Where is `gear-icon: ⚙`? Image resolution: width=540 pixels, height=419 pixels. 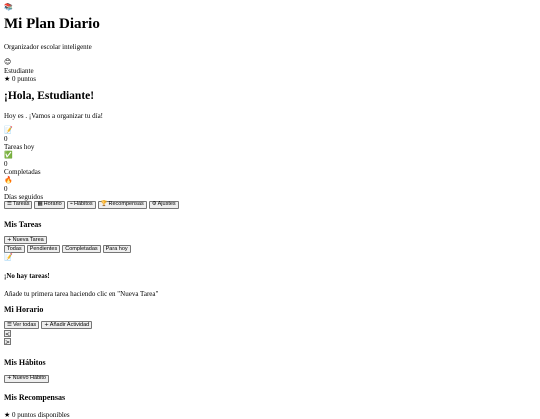
gear-icon: ⚙ is located at coordinates (154, 204).